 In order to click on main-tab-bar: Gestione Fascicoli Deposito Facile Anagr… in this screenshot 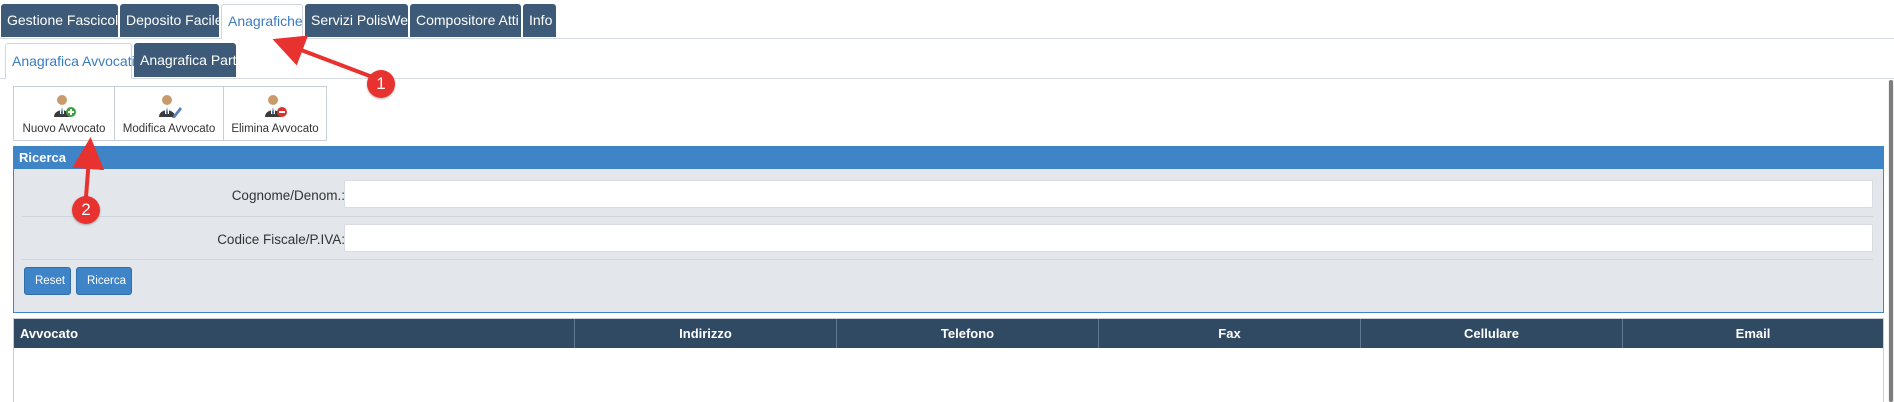, I will do `click(947, 19)`.